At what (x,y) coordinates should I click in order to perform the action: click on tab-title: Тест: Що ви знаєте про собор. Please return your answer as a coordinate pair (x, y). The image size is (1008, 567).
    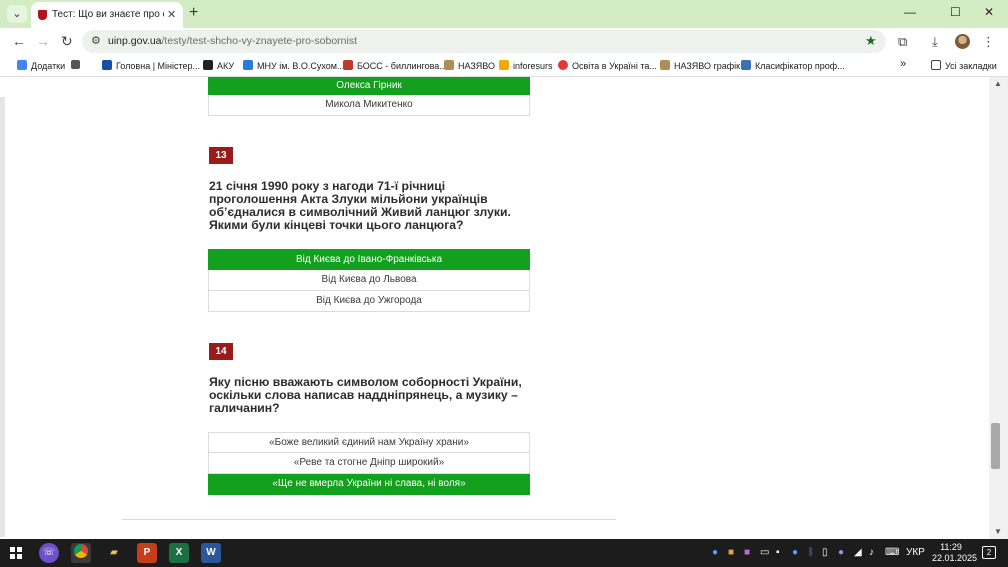
    Looking at the image, I should click on (108, 14).